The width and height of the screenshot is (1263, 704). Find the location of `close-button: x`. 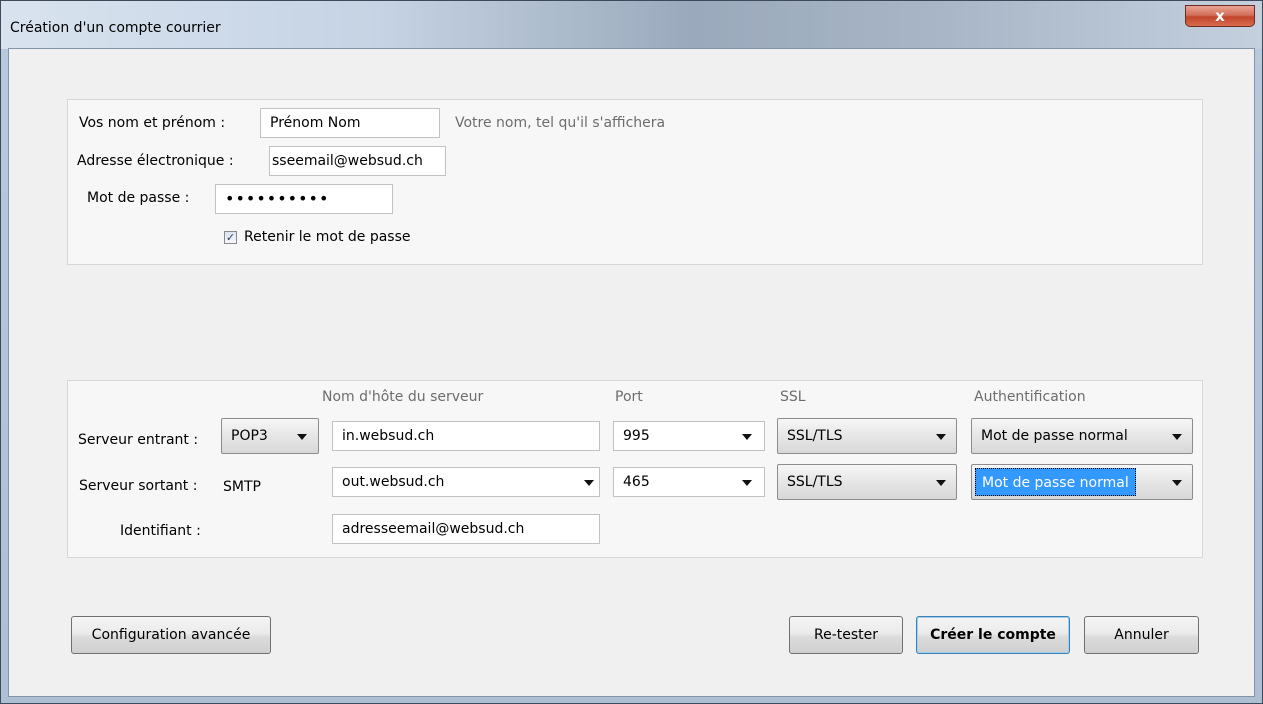

close-button: x is located at coordinates (1220, 16).